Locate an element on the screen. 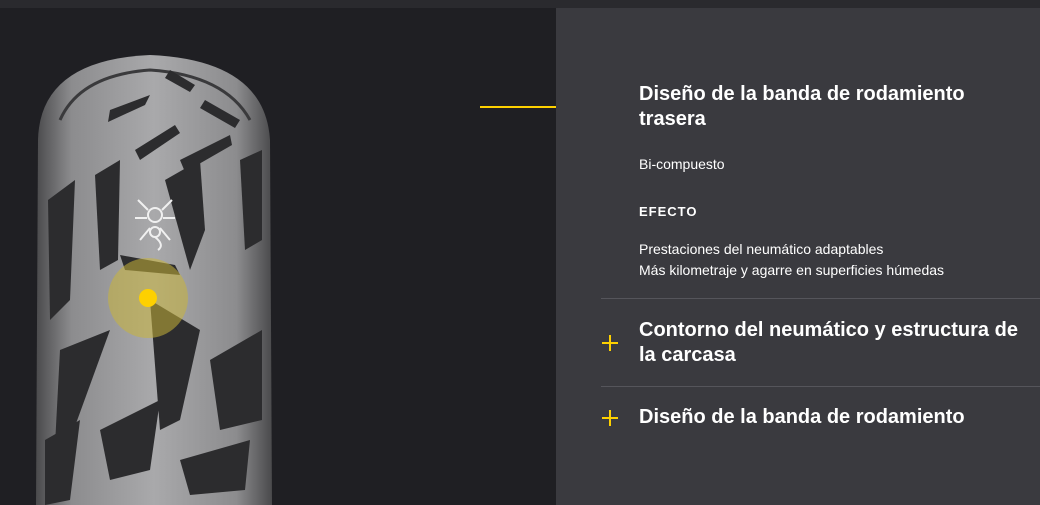 This screenshot has height=505, width=1040. compound-text: Bi-compuesto is located at coordinates (682, 164).